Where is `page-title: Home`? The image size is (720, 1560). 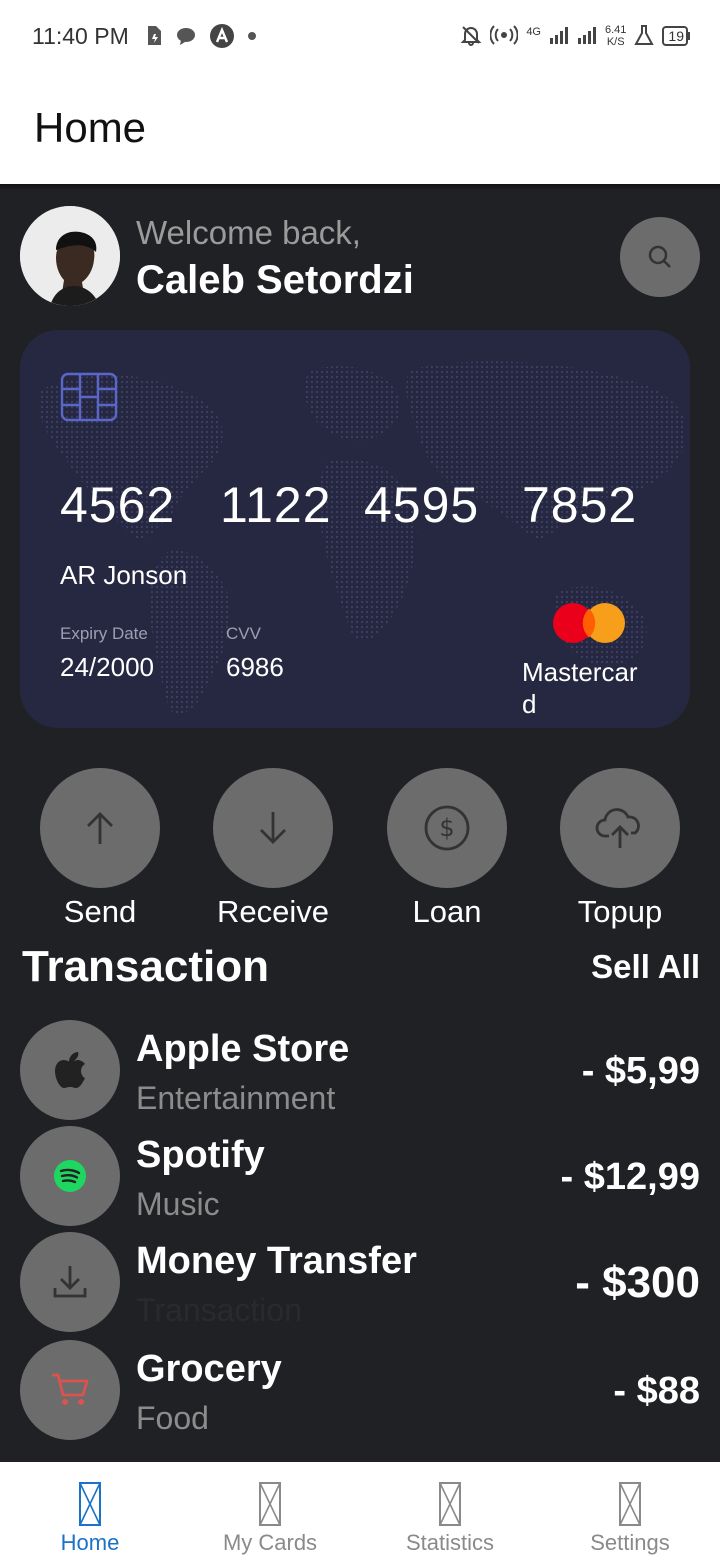 page-title: Home is located at coordinates (90, 127).